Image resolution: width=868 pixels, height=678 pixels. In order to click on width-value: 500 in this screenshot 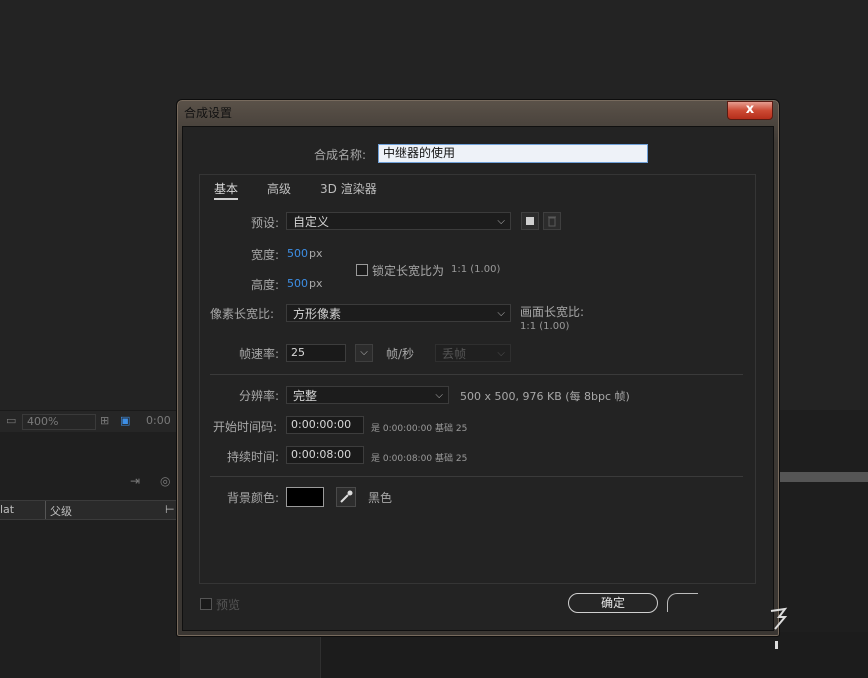, I will do `click(297, 253)`.